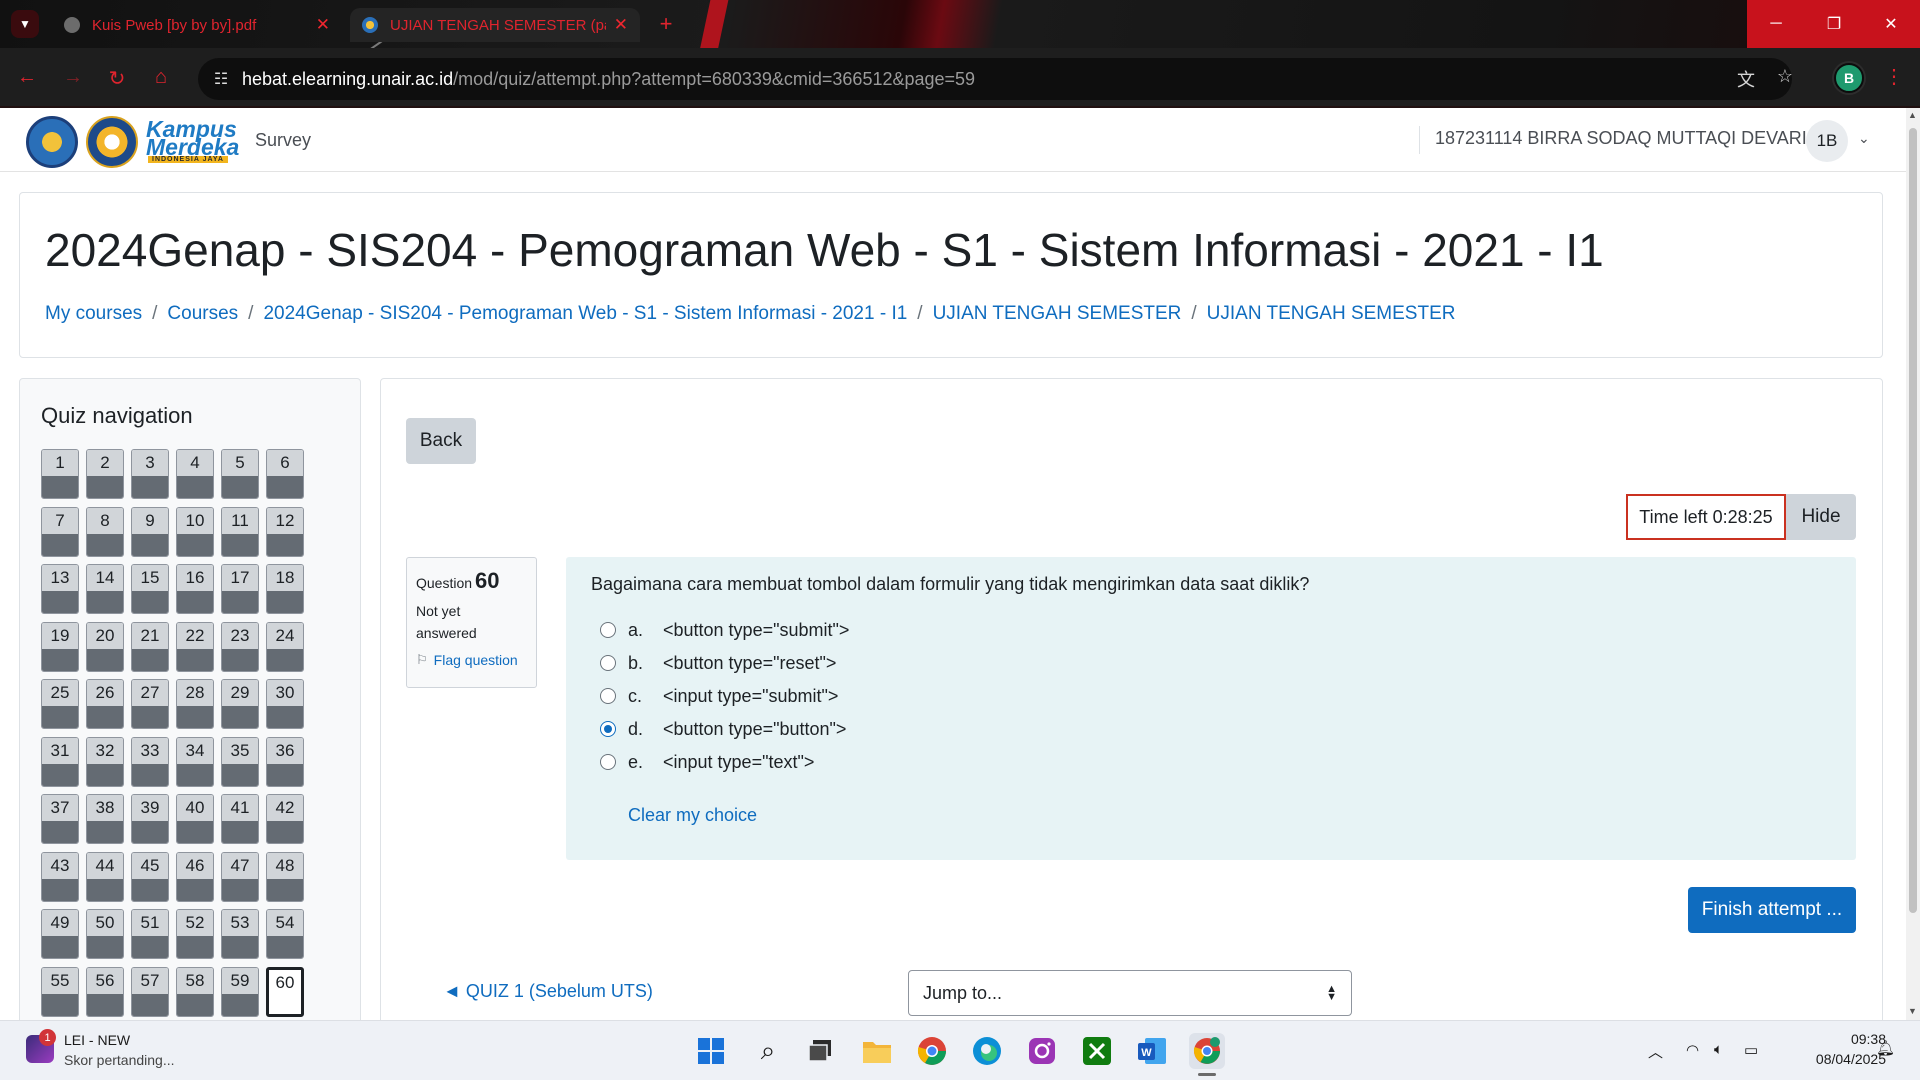 Image resolution: width=1920 pixels, height=1080 pixels. I want to click on chevron-down-icon: ⌄, so click(1864, 138).